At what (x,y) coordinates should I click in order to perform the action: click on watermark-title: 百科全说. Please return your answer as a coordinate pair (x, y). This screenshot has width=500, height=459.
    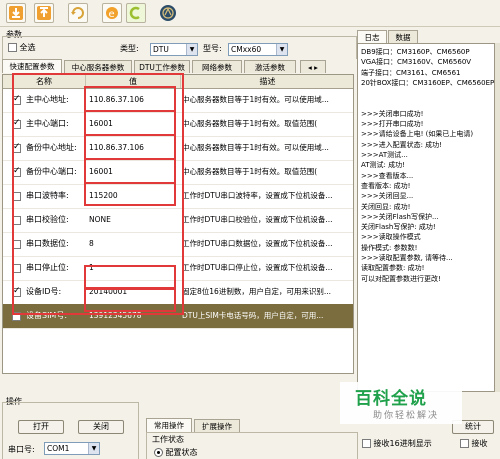
    Looking at the image, I should click on (391, 399).